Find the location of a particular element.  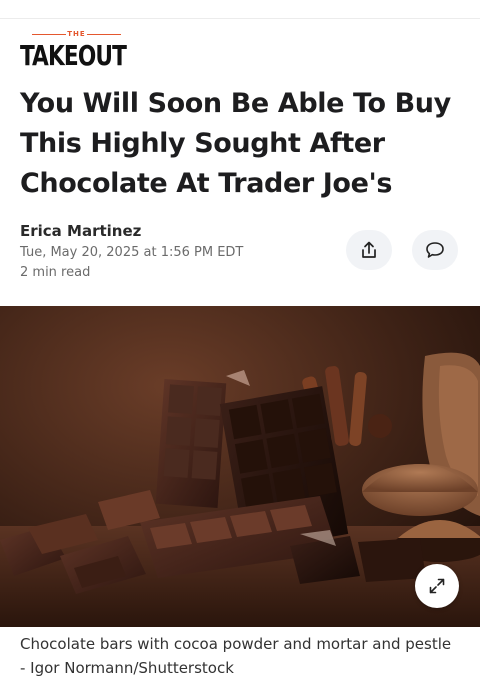

expand-icon is located at coordinates (437, 586).